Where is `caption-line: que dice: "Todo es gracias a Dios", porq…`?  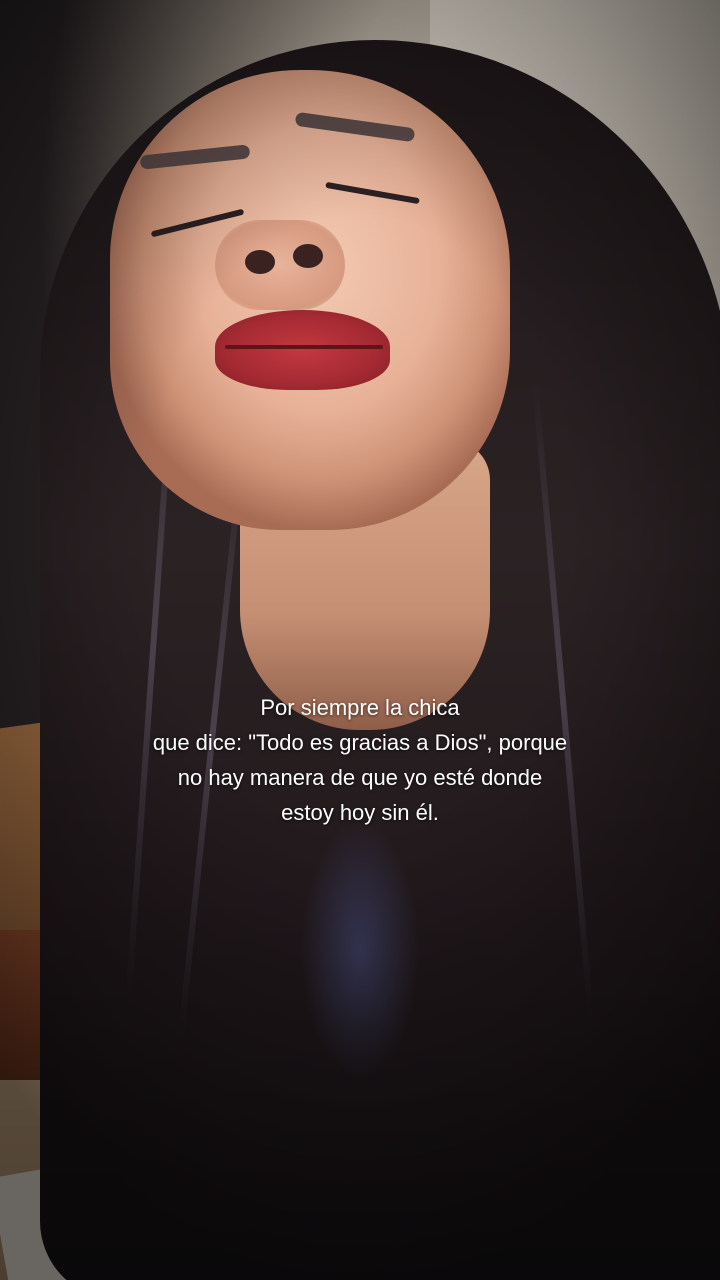 caption-line: que dice: "Todo es gracias a Dios", porq… is located at coordinates (360, 742).